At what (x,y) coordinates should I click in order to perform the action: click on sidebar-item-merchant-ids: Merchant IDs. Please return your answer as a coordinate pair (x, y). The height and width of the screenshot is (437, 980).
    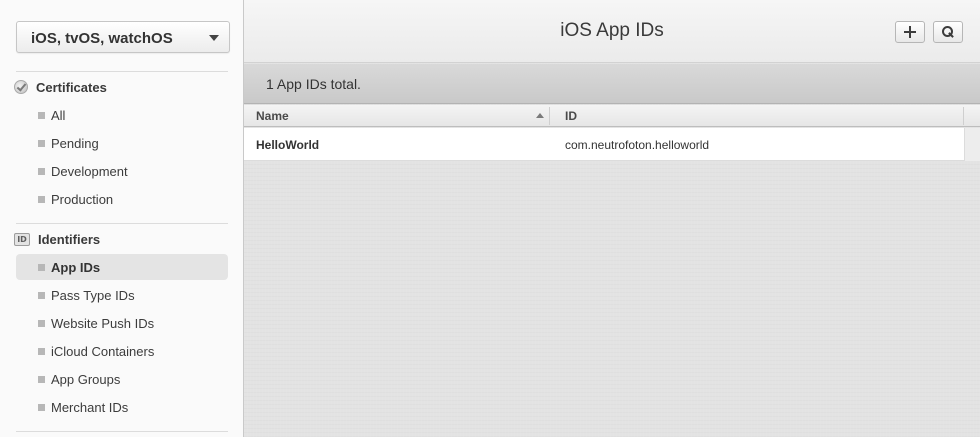
    Looking at the image, I should click on (122, 407).